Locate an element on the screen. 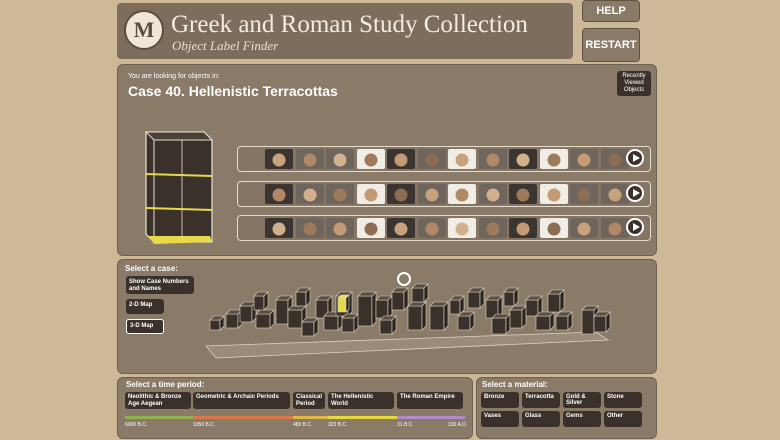  period-geometric-button: Geometric & Archaic Periods is located at coordinates (241, 400).